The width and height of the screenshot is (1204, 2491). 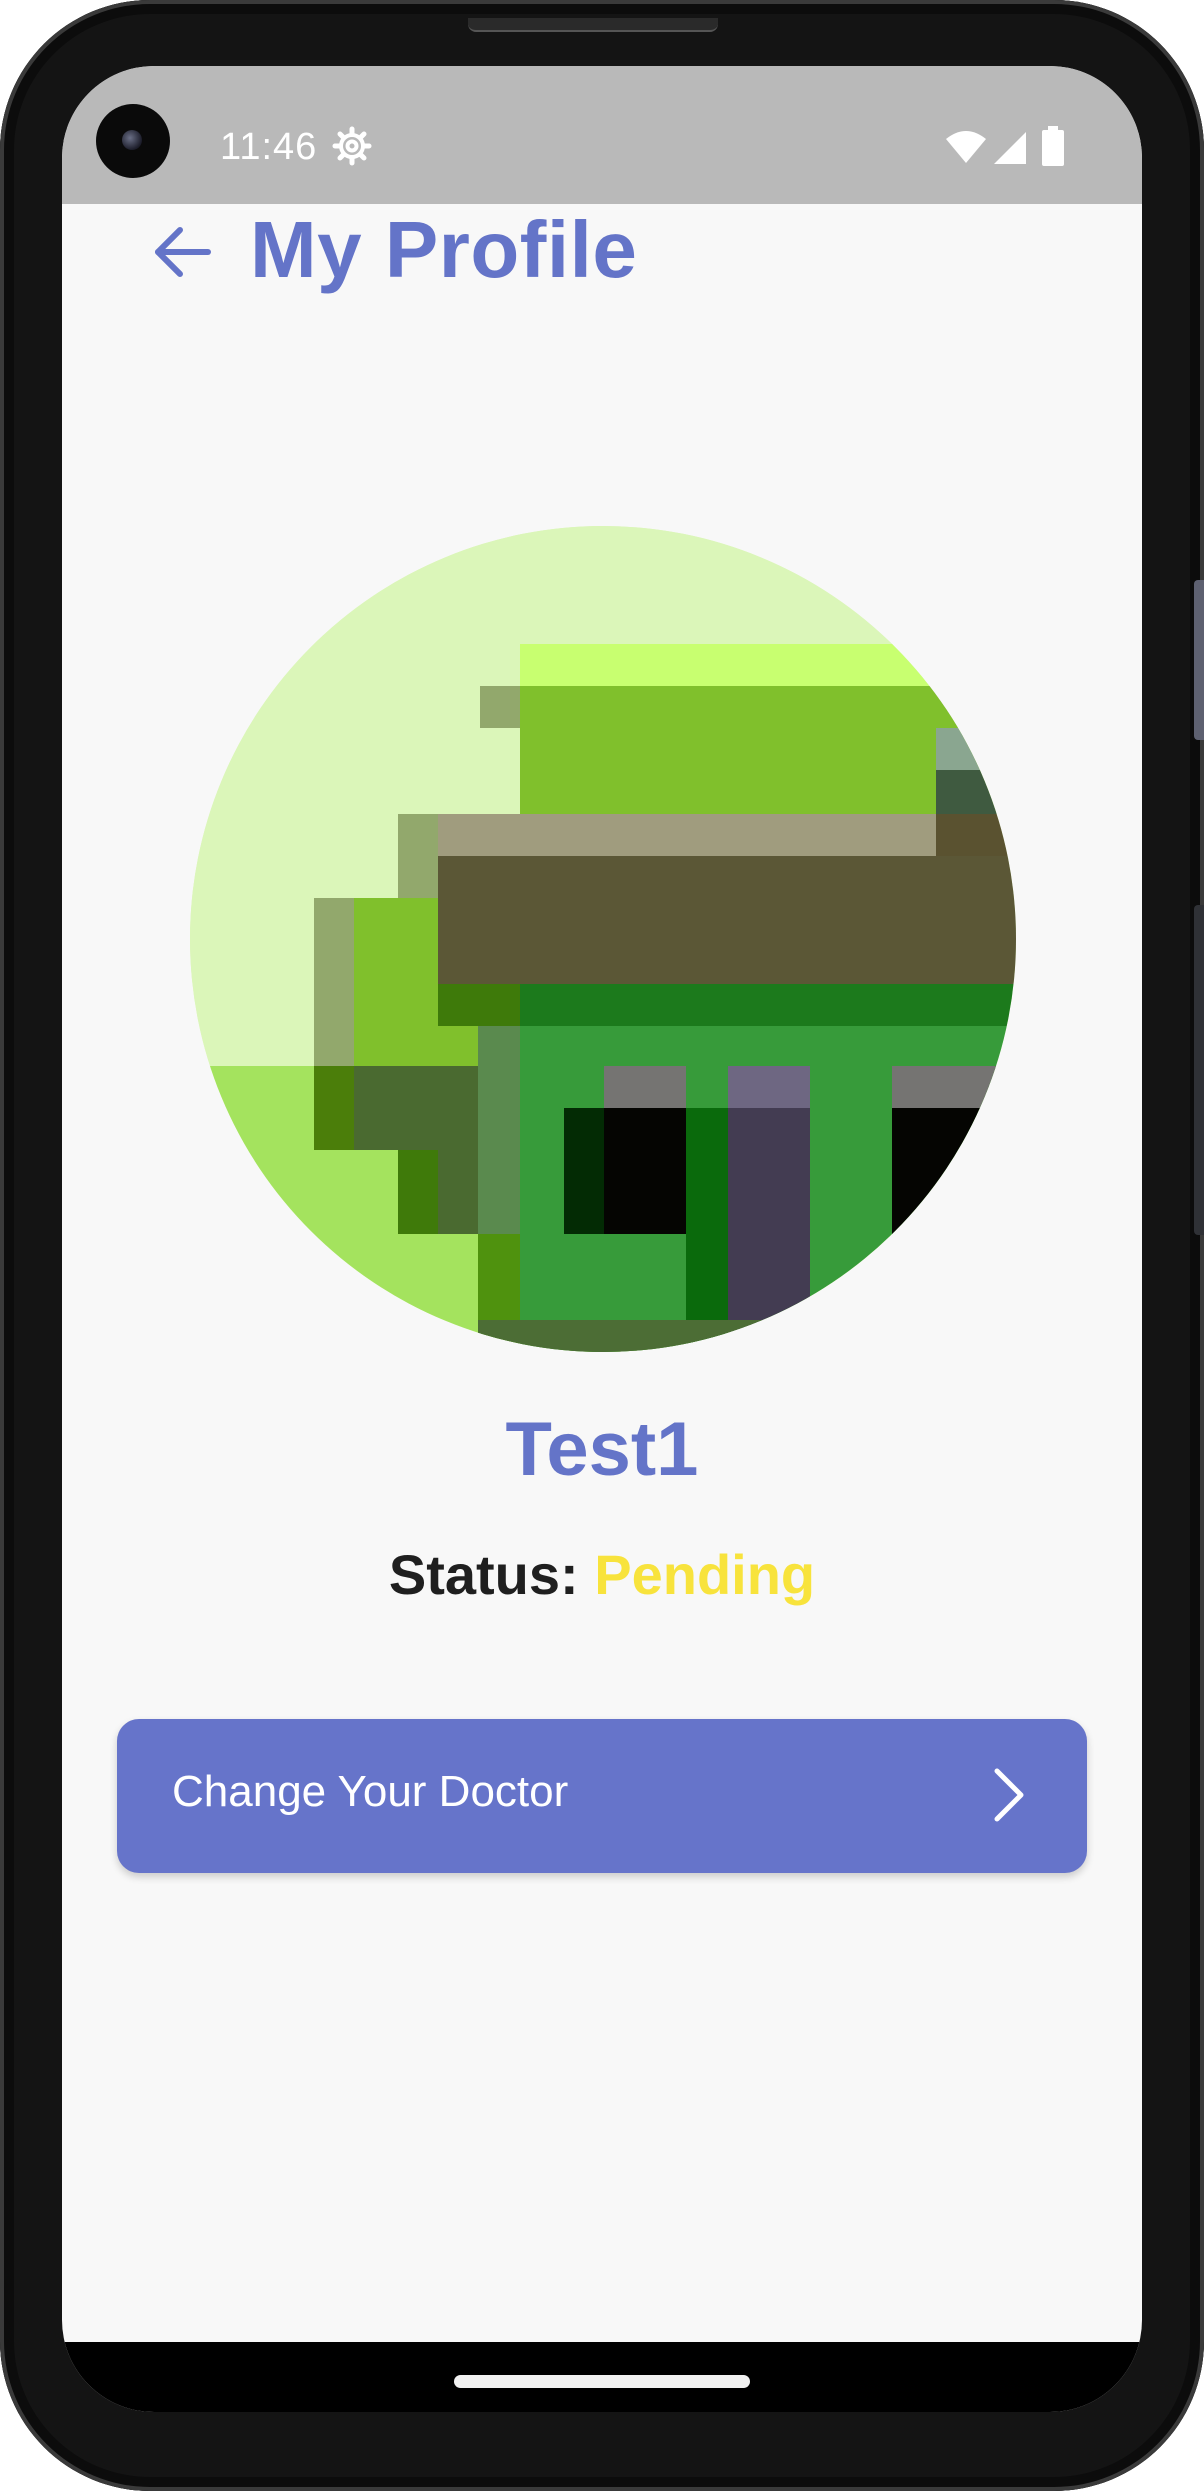 What do you see at coordinates (1199, 660) in the screenshot?
I see `volume-button` at bounding box center [1199, 660].